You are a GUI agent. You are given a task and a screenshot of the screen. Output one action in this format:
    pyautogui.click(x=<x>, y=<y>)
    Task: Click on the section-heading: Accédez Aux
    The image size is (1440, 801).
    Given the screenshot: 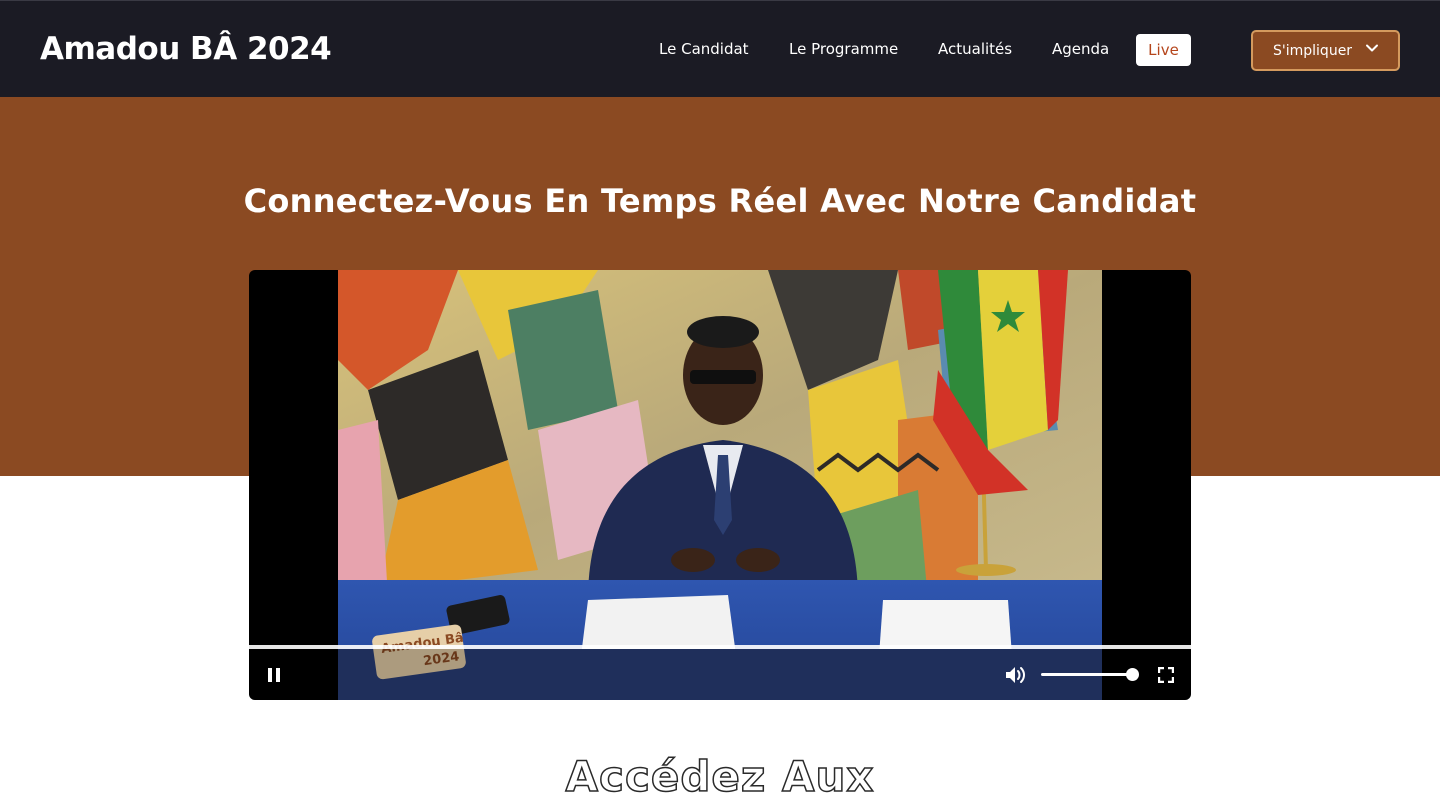 What is the action you would take?
    pyautogui.click(x=720, y=776)
    